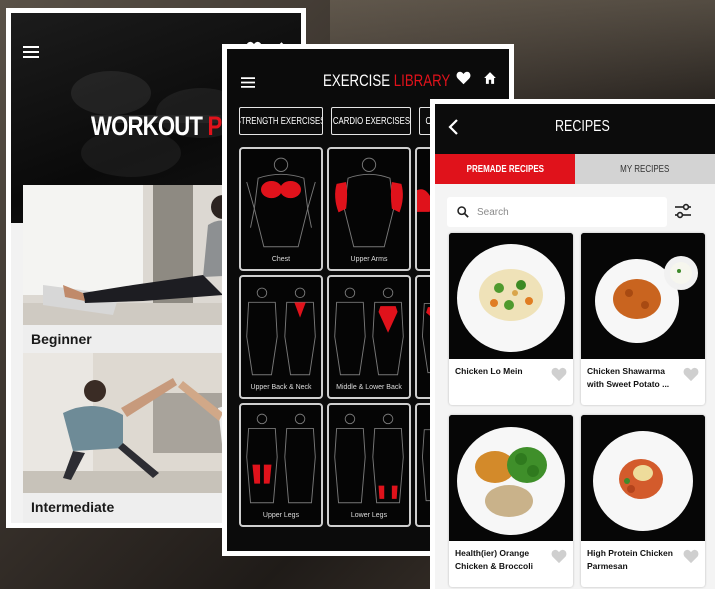 This screenshot has height=589, width=715. Describe the element at coordinates (281, 458) in the screenshot. I see `upper-legs-figure` at that location.